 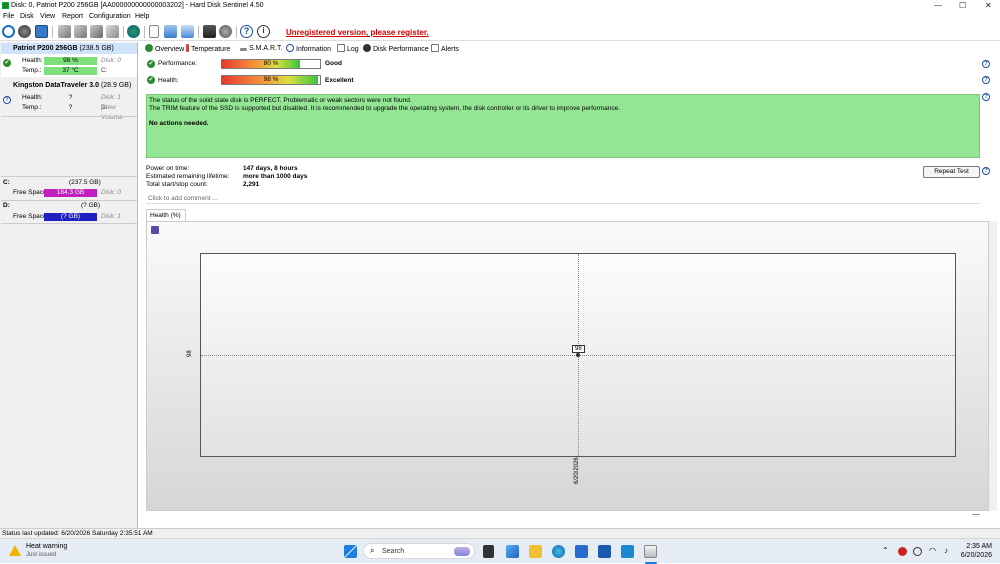 What do you see at coordinates (976, 555) in the screenshot?
I see `clock-date: 6/20/2026` at bounding box center [976, 555].